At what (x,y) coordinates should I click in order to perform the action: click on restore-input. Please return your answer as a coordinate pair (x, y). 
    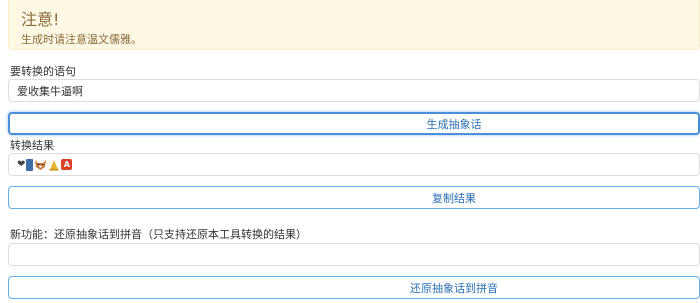
    Looking at the image, I should click on (354, 254).